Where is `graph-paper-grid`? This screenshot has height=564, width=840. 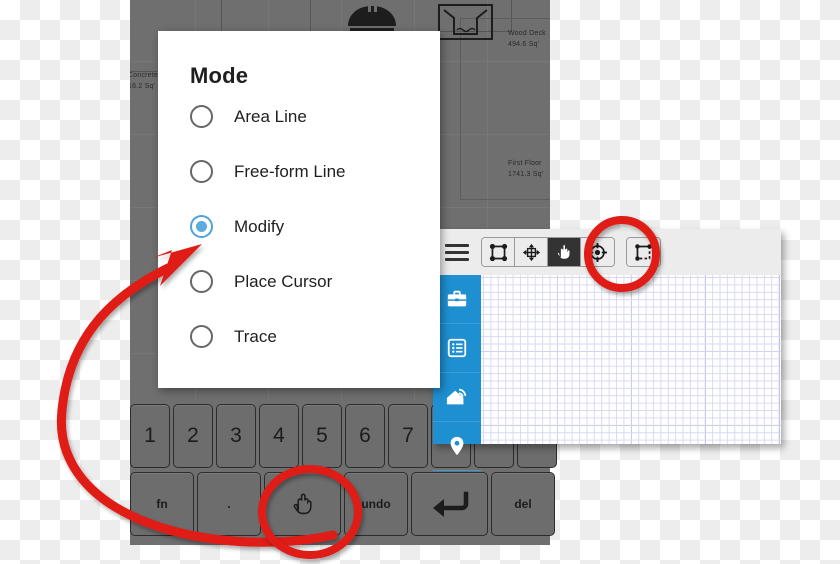
graph-paper-grid is located at coordinates (631, 359).